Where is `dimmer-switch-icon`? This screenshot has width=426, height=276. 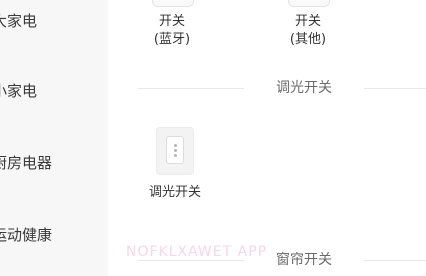 dimmer-switch-icon is located at coordinates (175, 151).